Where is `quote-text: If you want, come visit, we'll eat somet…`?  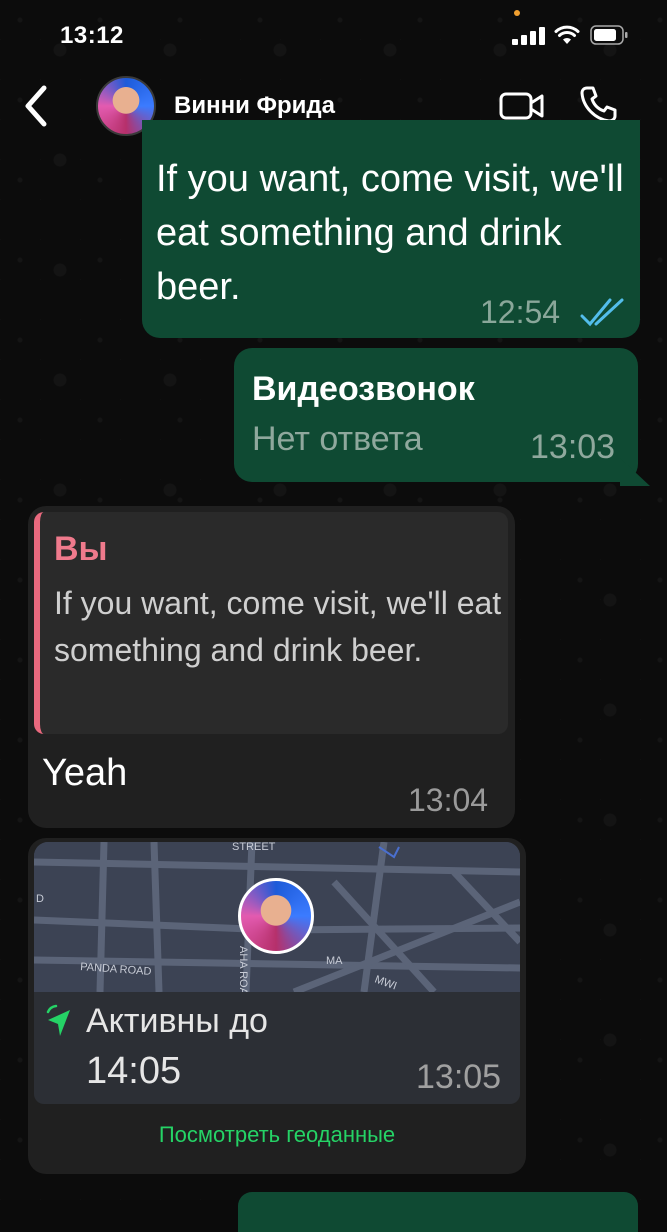
quote-text: If you want, come visit, we'll eat somet… is located at coordinates (278, 626).